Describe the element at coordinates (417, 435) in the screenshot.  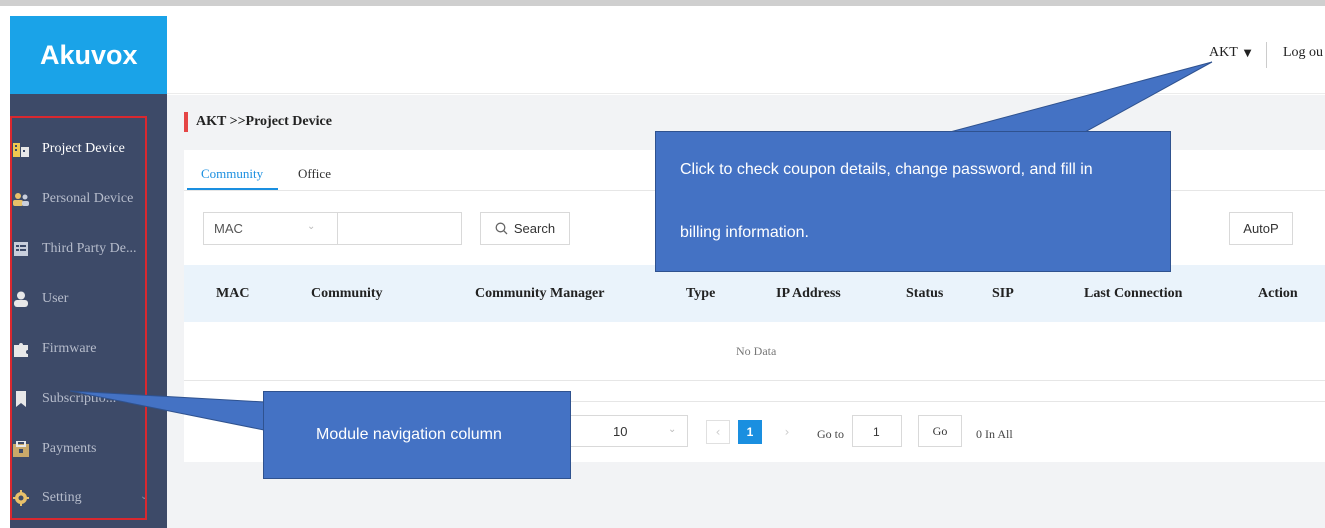
I see `annotation-callout-left: Module navigation column` at that location.